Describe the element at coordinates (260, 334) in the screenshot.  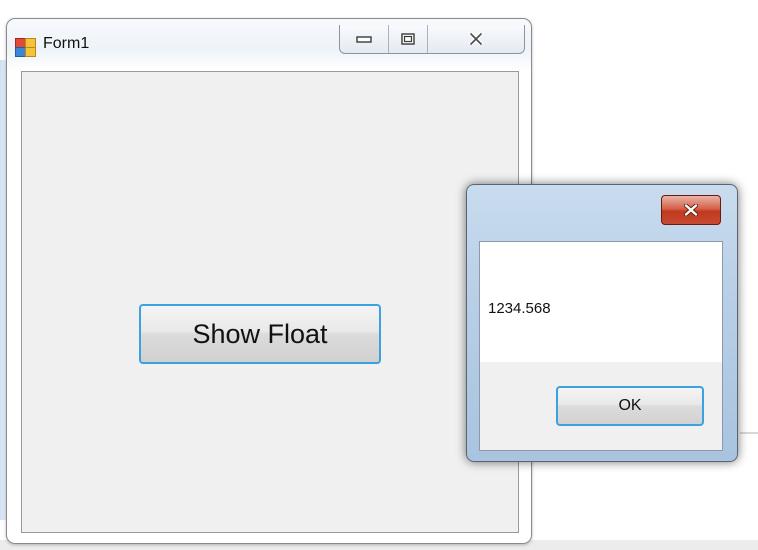
I see `show-float-button: Show Float` at that location.